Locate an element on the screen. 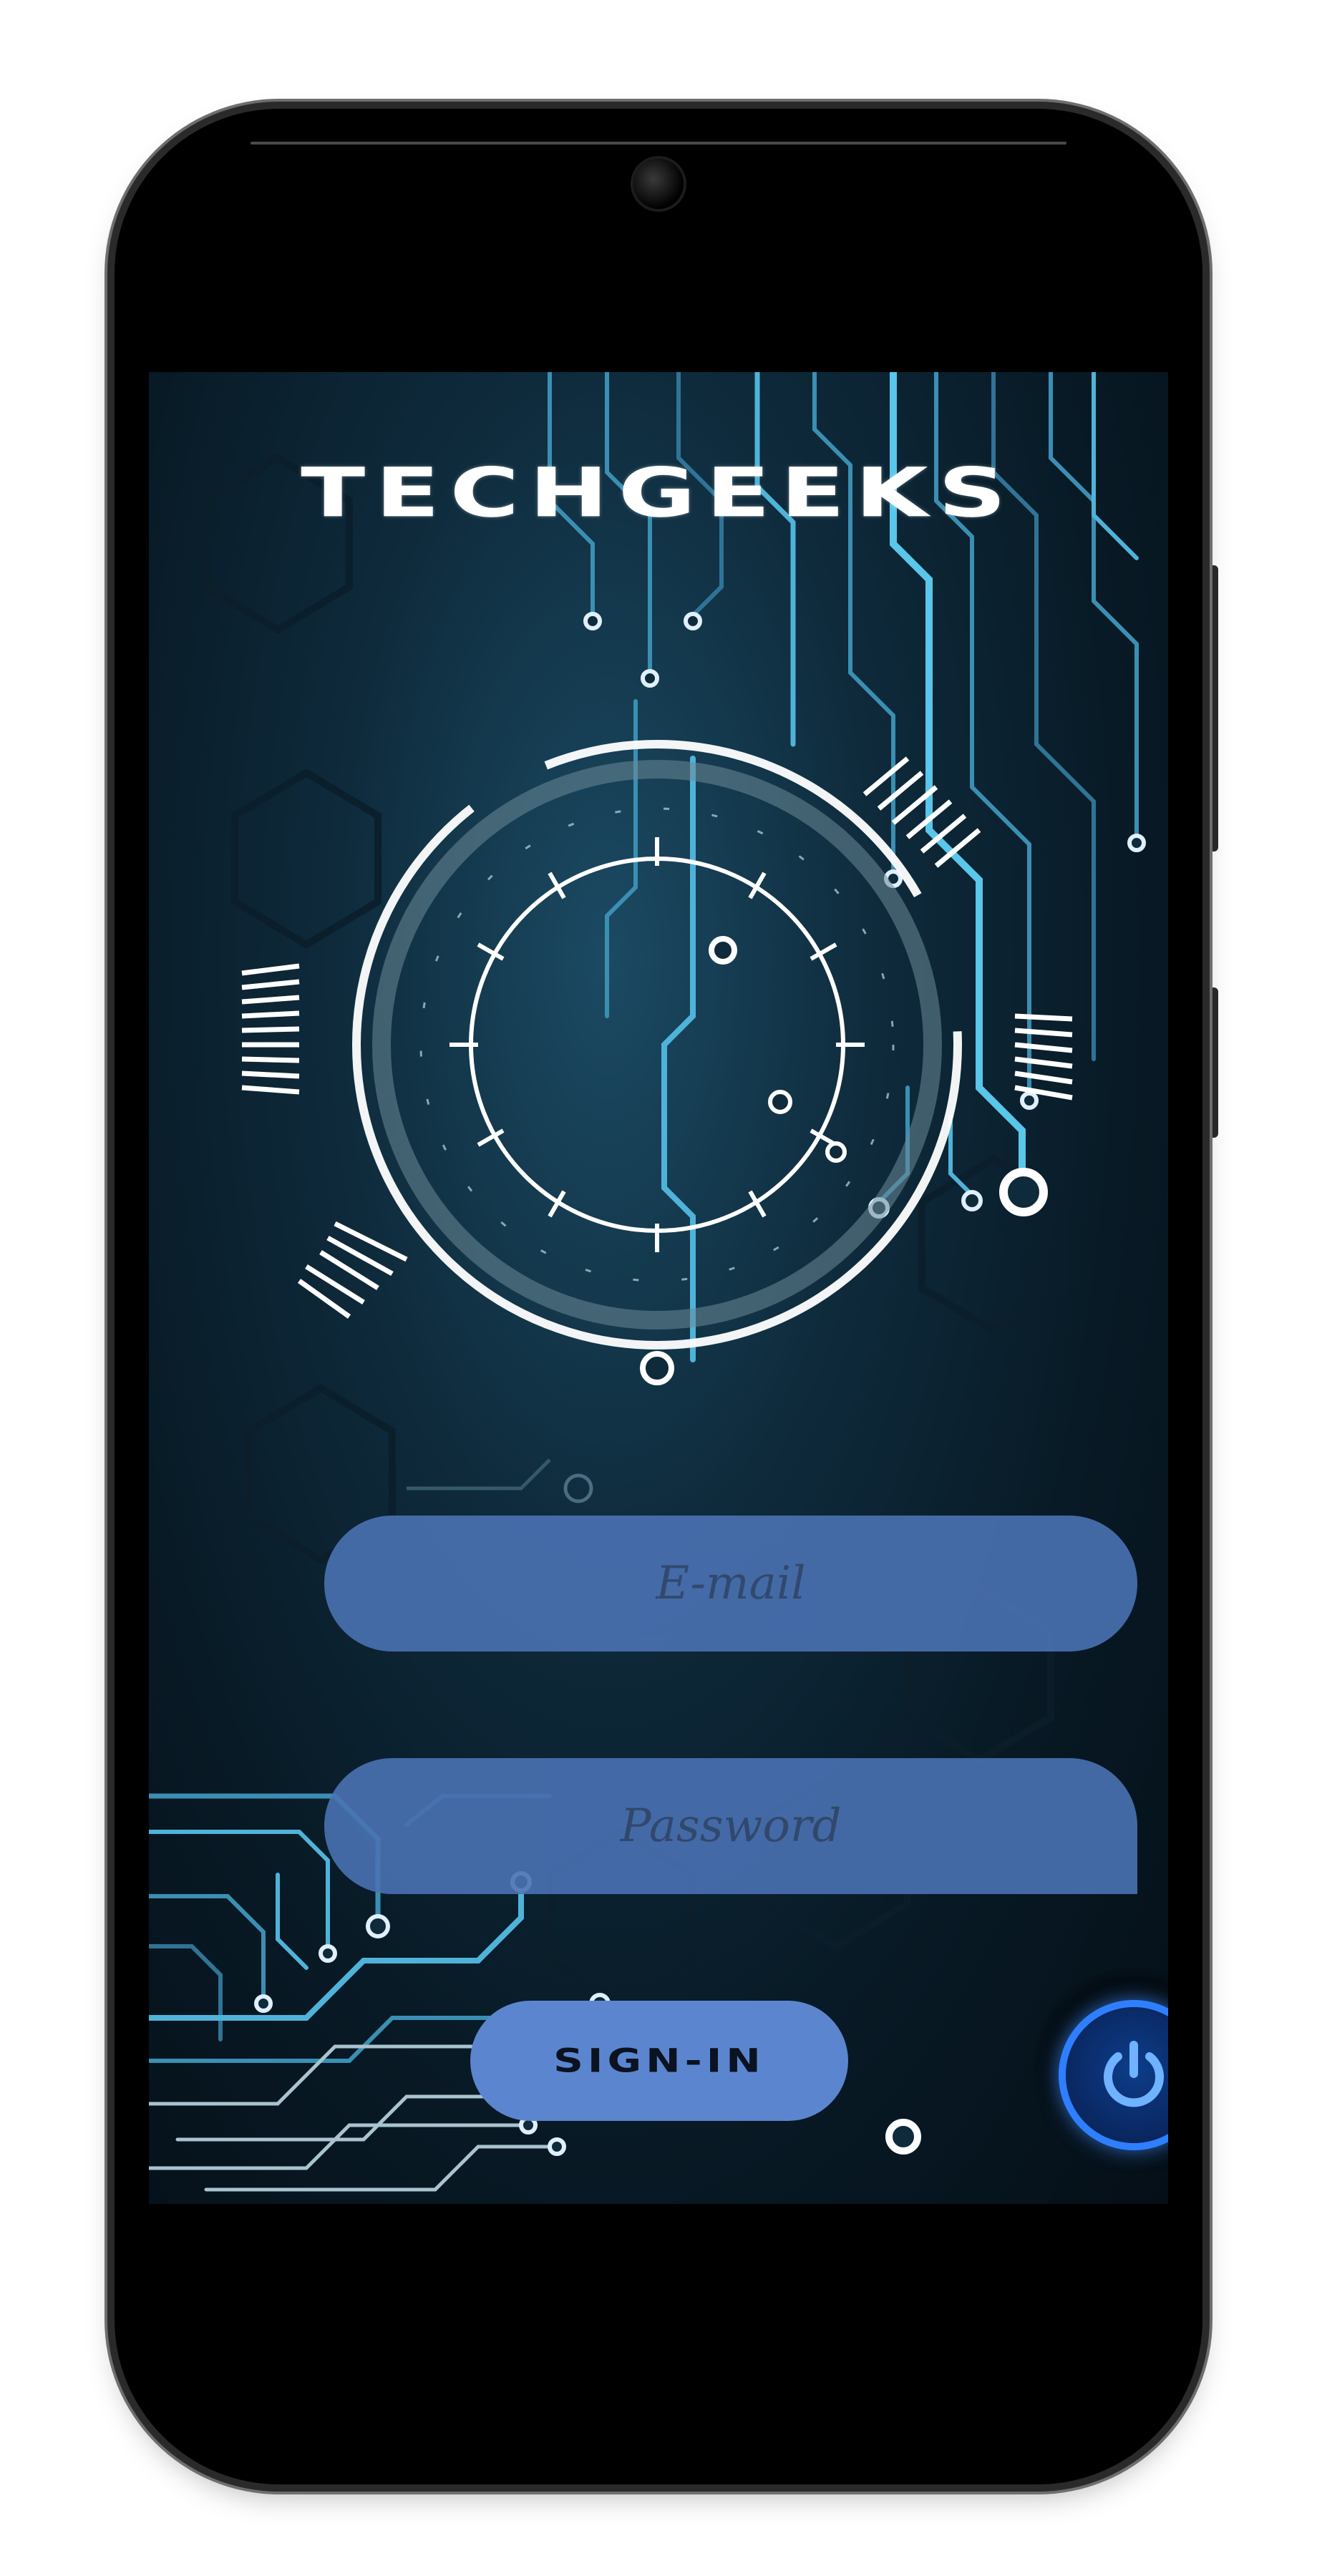  power-icon is located at coordinates (1134, 2074).